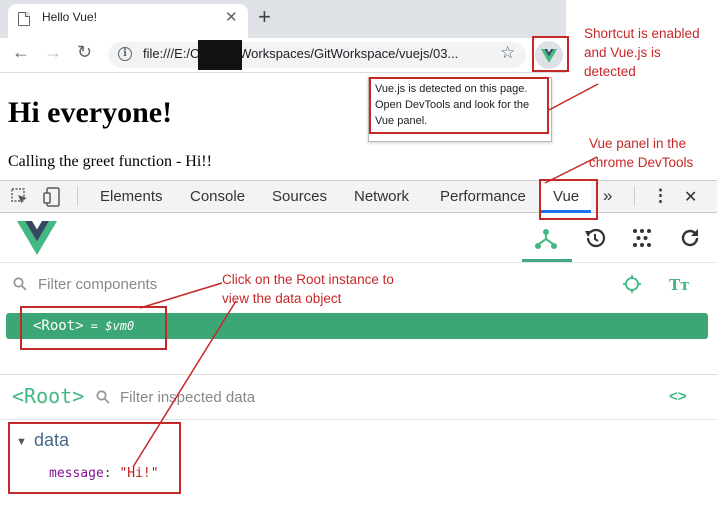 This screenshot has width=717, height=505. Describe the element at coordinates (641, 153) in the screenshot. I see `annotation-panel-text: Vue panel in the chrome DevTools` at that location.